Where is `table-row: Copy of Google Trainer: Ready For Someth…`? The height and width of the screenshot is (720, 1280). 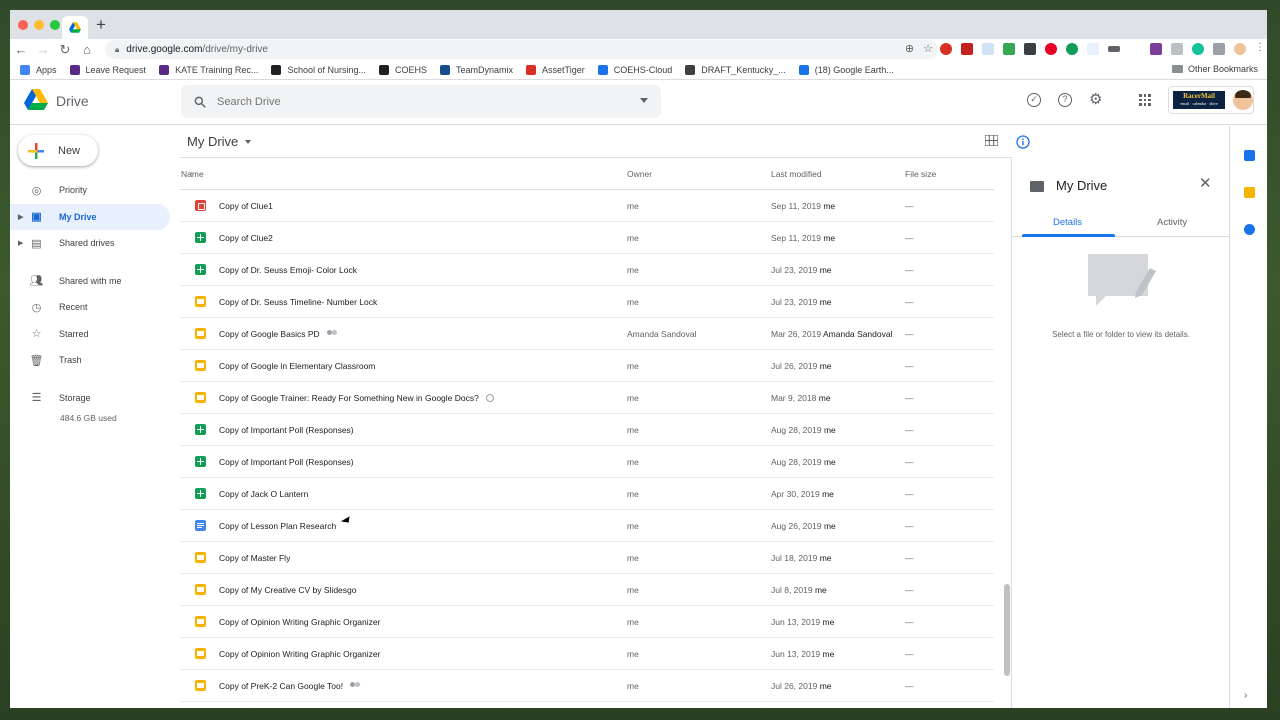 table-row: Copy of Google Trainer: Ready For Someth… is located at coordinates (587, 398).